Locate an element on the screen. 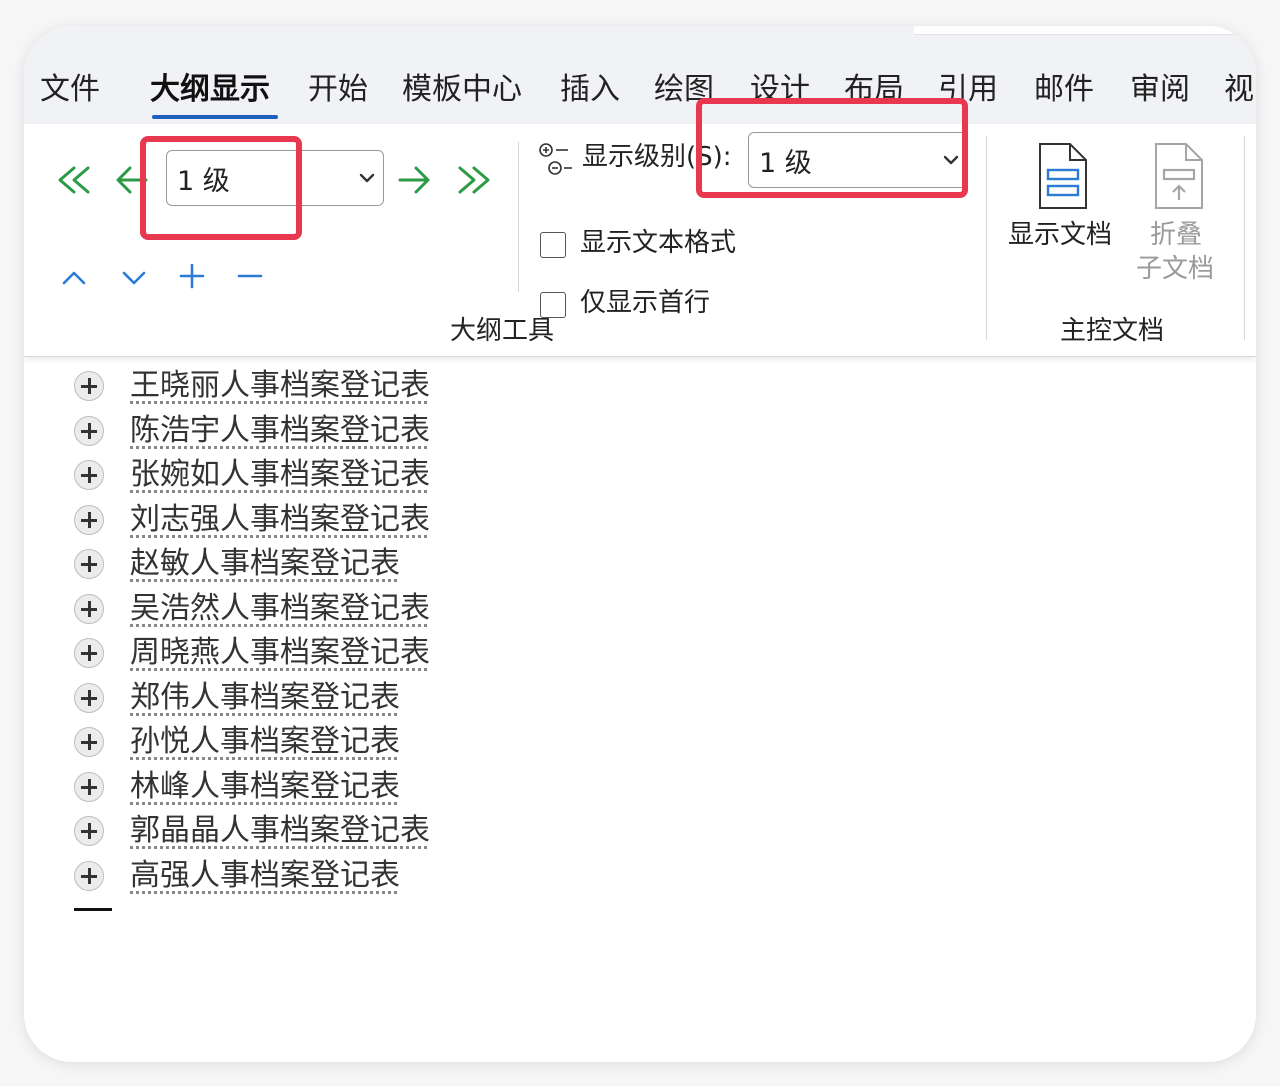 This screenshot has width=1280, height=1086. promote-button is located at coordinates (132, 180).